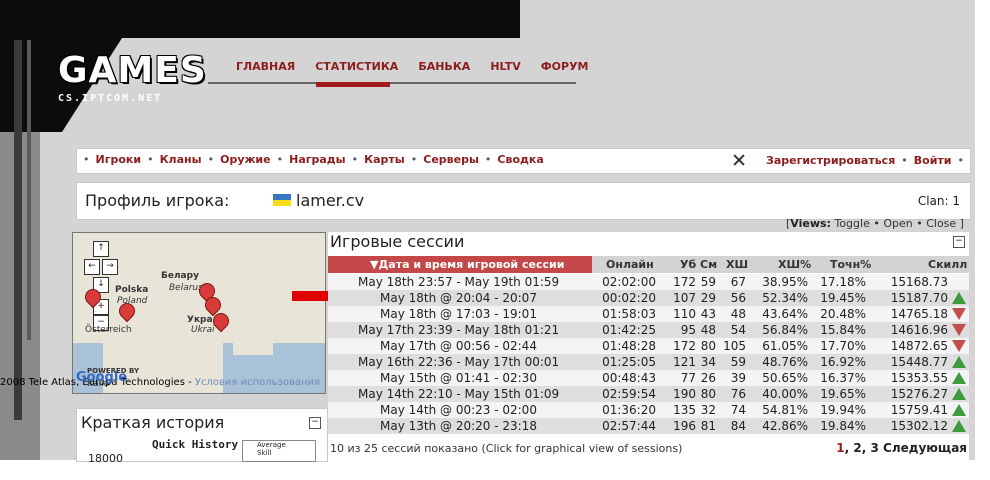 This screenshot has width=990, height=480. What do you see at coordinates (459, 282) in the screenshot?
I see `session-date: May 18th 23:57 - May 19th 01:59` at bounding box center [459, 282].